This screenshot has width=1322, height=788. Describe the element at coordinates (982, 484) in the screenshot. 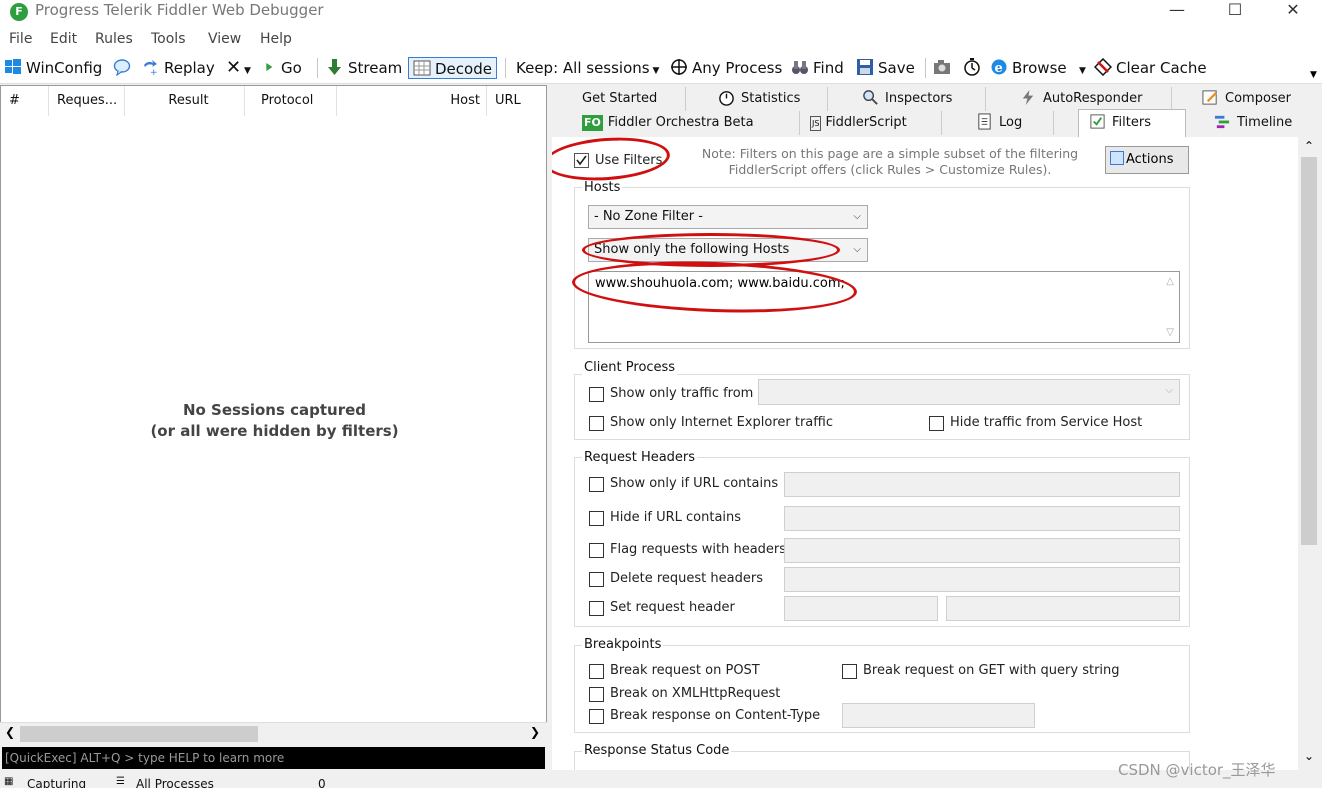

I see `url-contains-input` at that location.